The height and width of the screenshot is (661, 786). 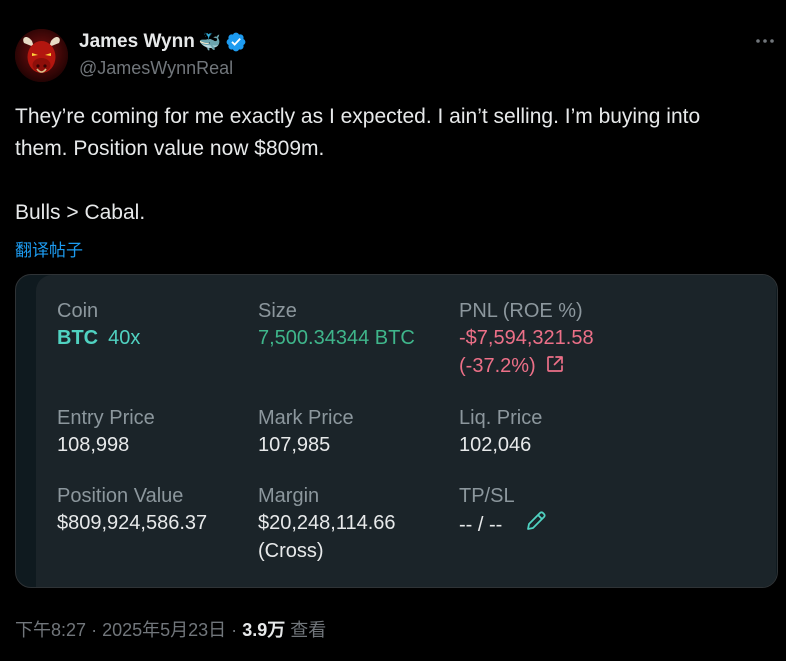 What do you see at coordinates (156, 68) in the screenshot?
I see `author-handle: @JamesWynnReal` at bounding box center [156, 68].